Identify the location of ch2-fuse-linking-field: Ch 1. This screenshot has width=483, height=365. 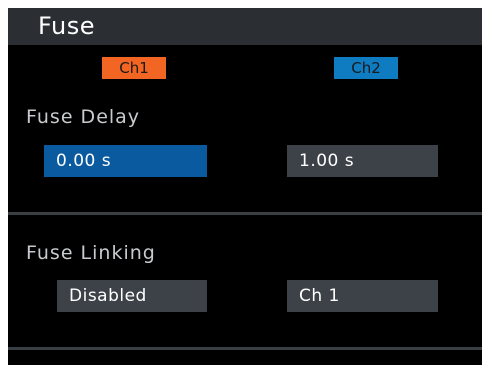
(362, 296).